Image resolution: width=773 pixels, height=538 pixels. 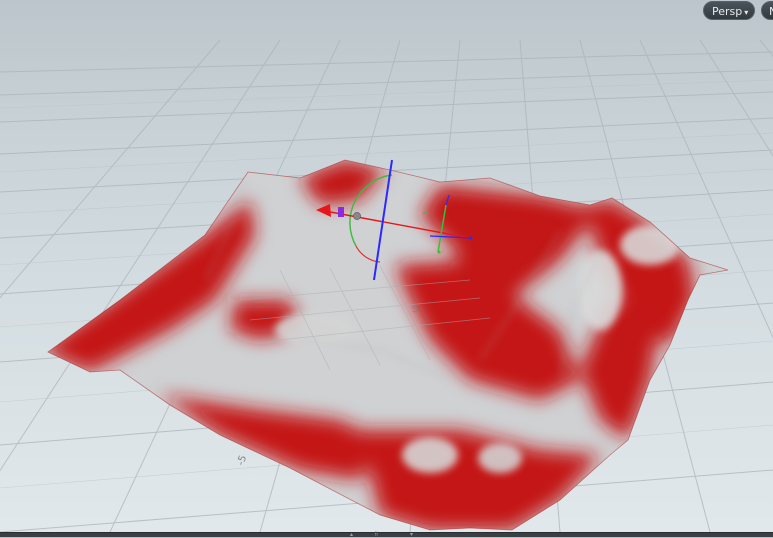 What do you see at coordinates (242, 460) in the screenshot?
I see `svg-text: -5` at bounding box center [242, 460].